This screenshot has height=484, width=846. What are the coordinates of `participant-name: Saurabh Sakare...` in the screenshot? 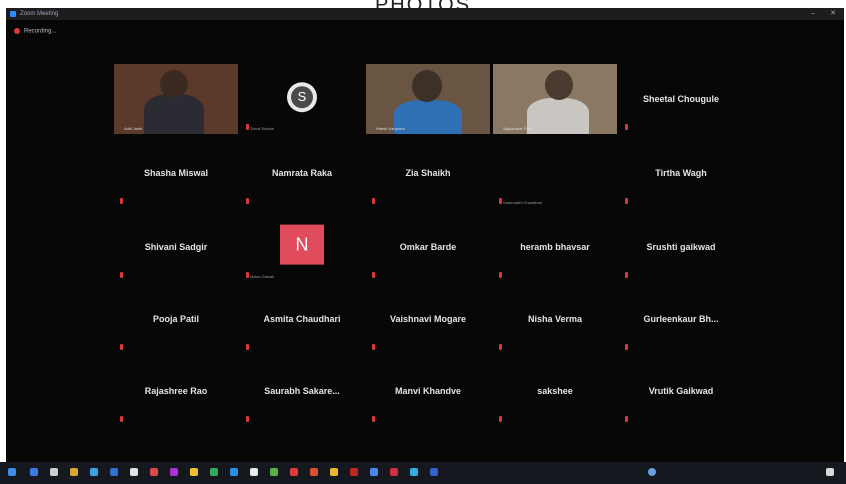 It's located at (302, 391).